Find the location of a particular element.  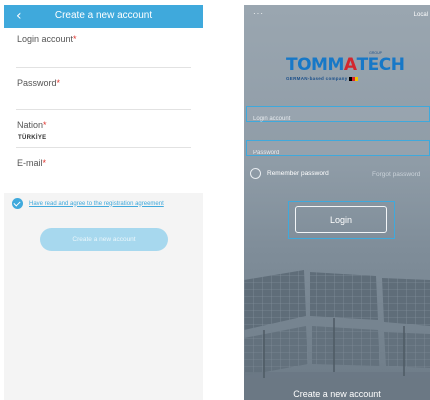

login-account-field: Login account* is located at coordinates (103, 48).